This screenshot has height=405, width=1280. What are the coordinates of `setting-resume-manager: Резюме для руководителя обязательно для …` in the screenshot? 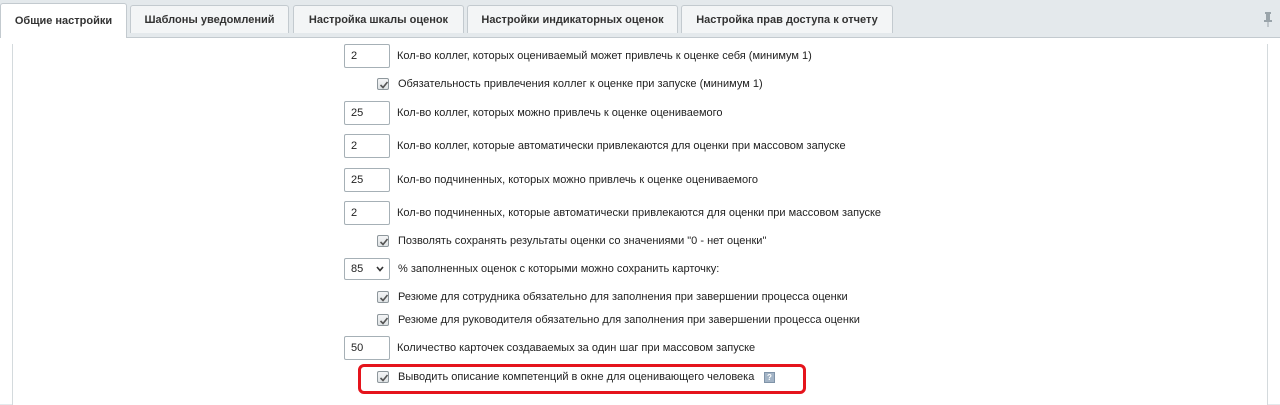 It's located at (640, 320).